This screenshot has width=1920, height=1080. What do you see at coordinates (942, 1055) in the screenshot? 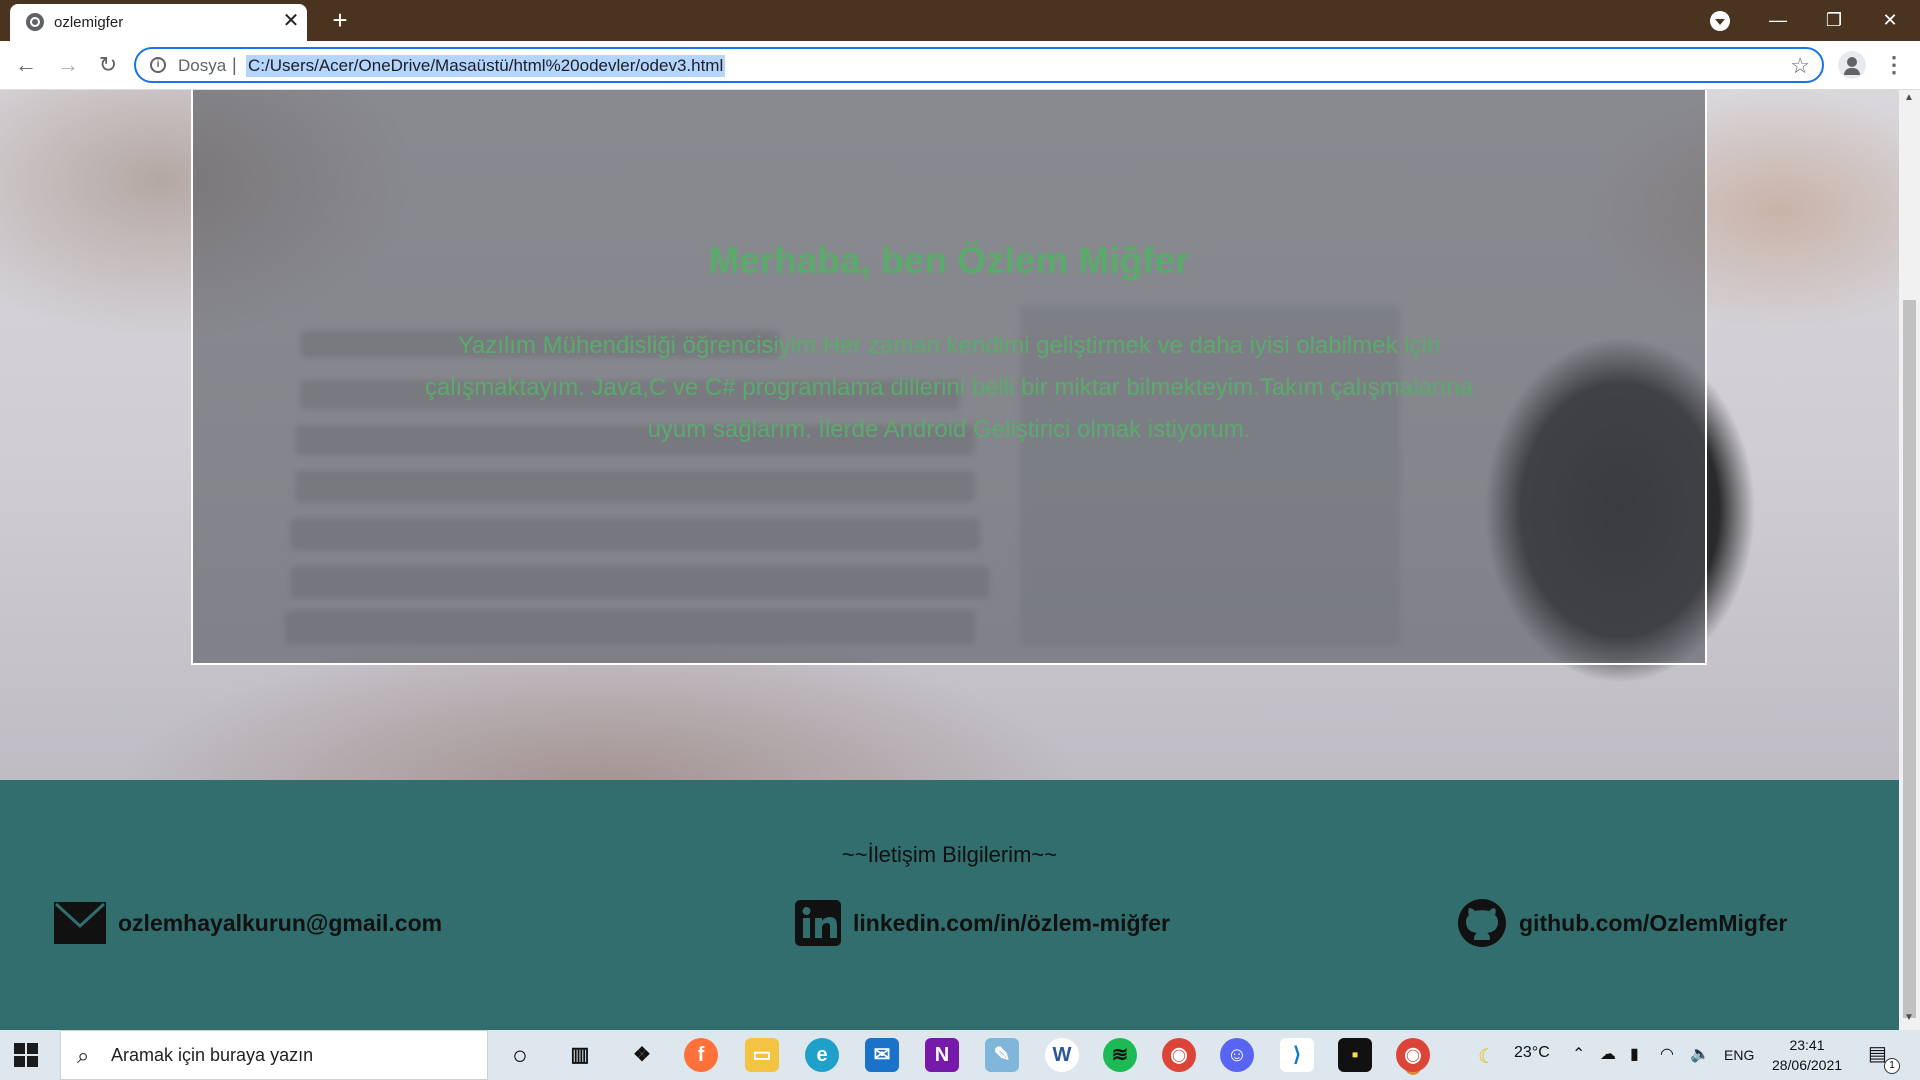
I see `onenote-icon: N` at bounding box center [942, 1055].